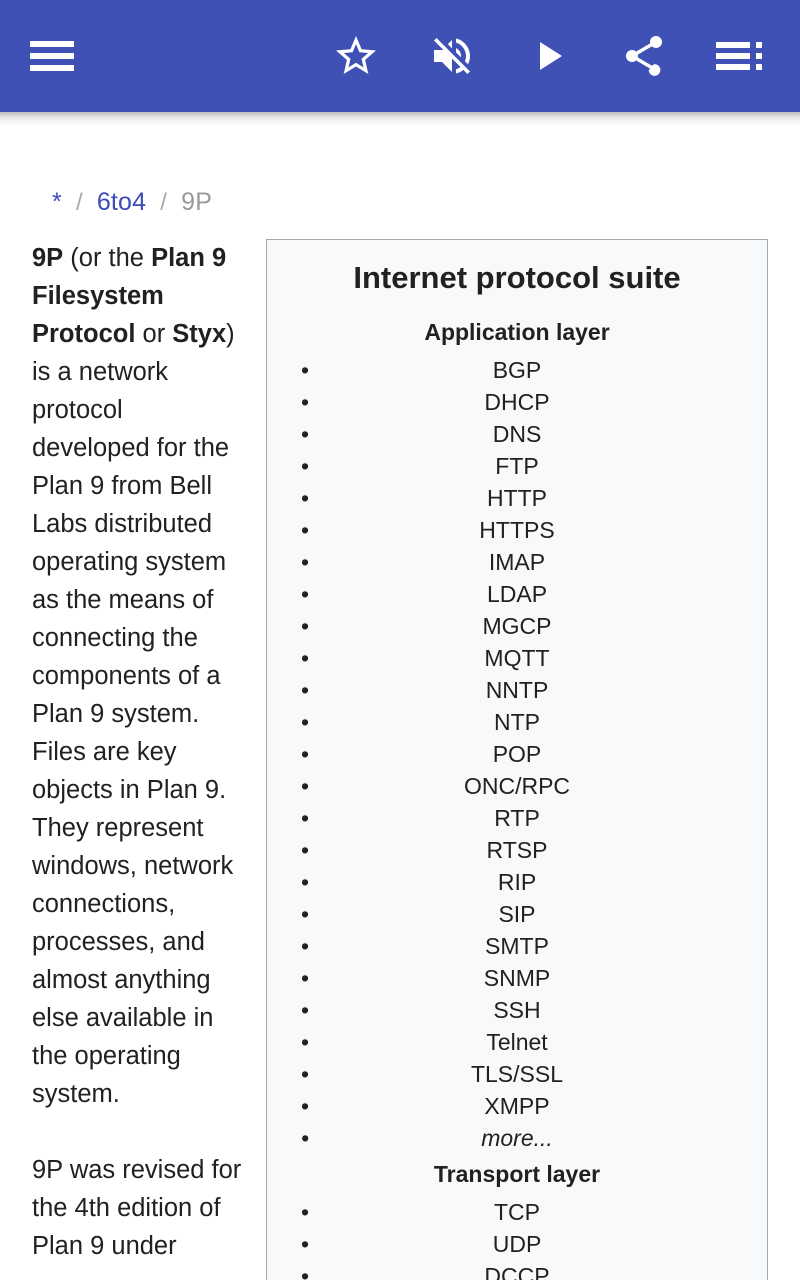 Image resolution: width=800 pixels, height=1280 pixels. I want to click on app-bar-actions, so click(552, 56).